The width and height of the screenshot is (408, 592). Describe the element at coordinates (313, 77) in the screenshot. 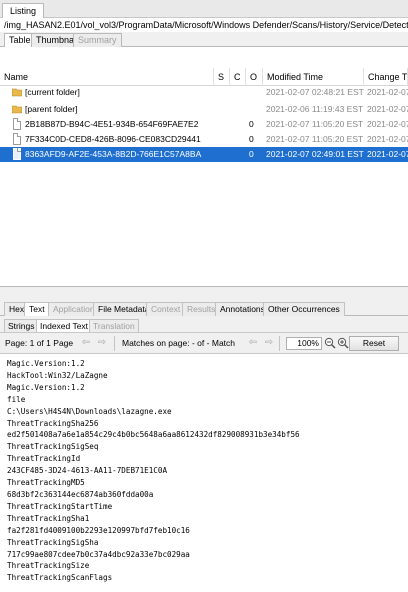

I see `column-header-modified-time: Modified Time` at that location.